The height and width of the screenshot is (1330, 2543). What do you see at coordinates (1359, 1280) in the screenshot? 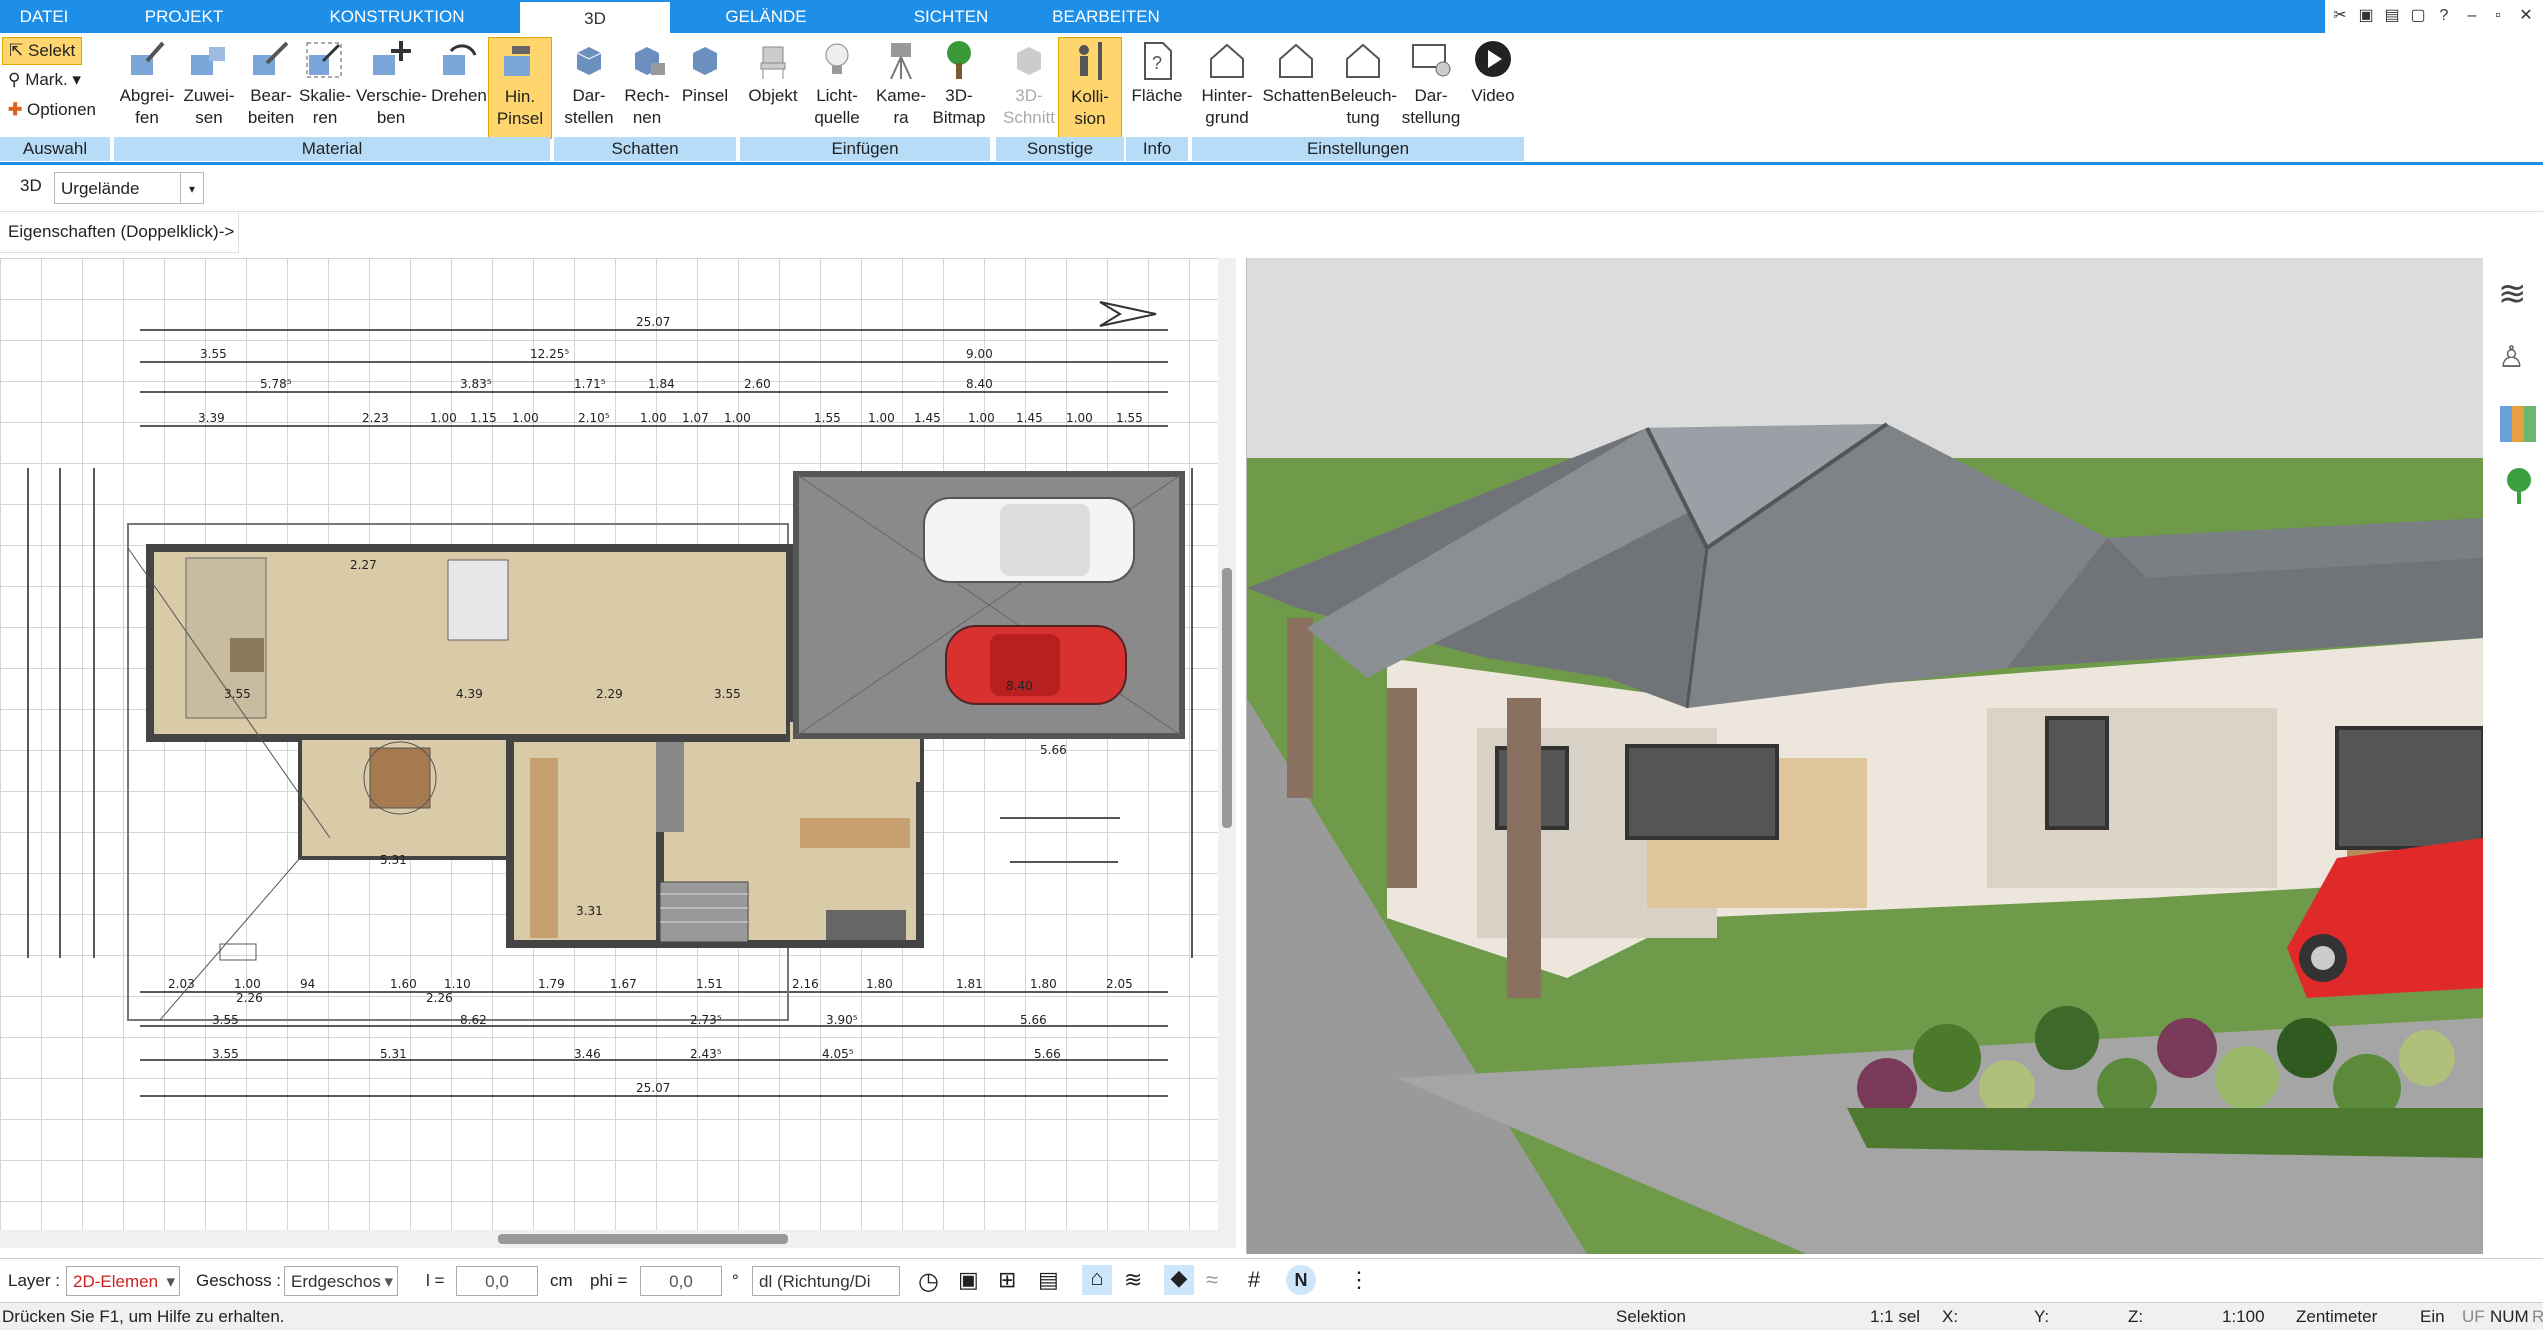
I see `more-icon: ⋮` at bounding box center [1359, 1280].